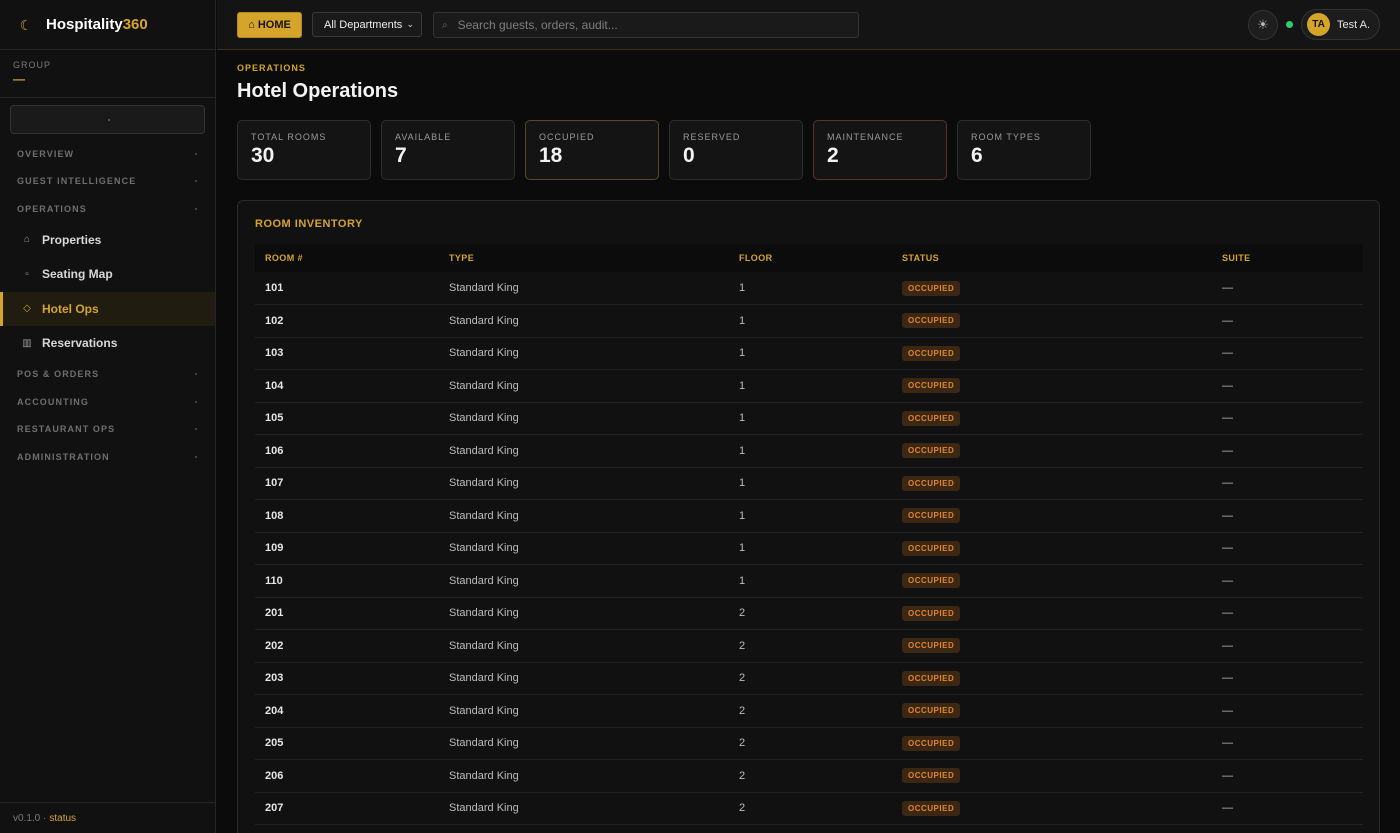 This screenshot has width=1400, height=833. Describe the element at coordinates (27, 309) in the screenshot. I see `diamond-icon: ◇` at that location.